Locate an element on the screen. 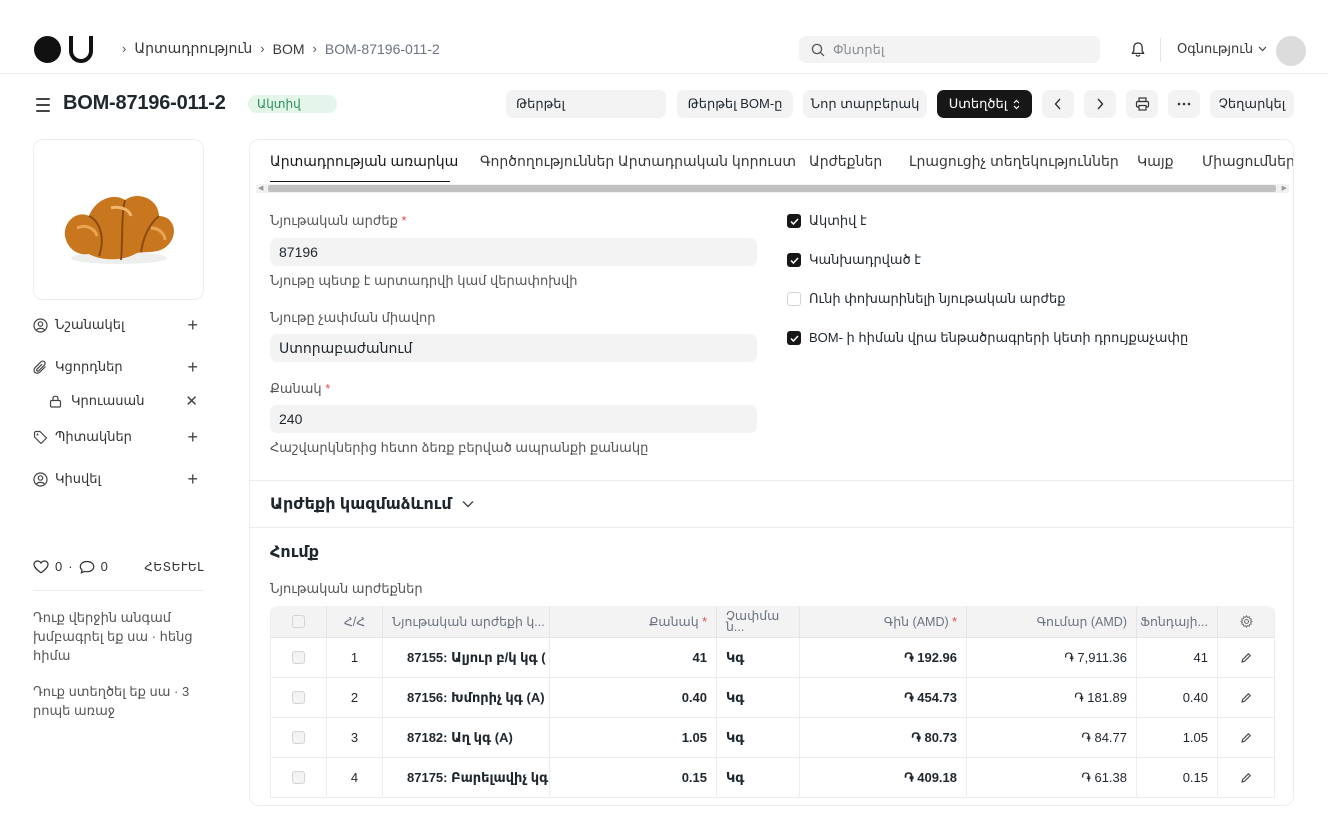  sidebar-divider is located at coordinates (118, 590).